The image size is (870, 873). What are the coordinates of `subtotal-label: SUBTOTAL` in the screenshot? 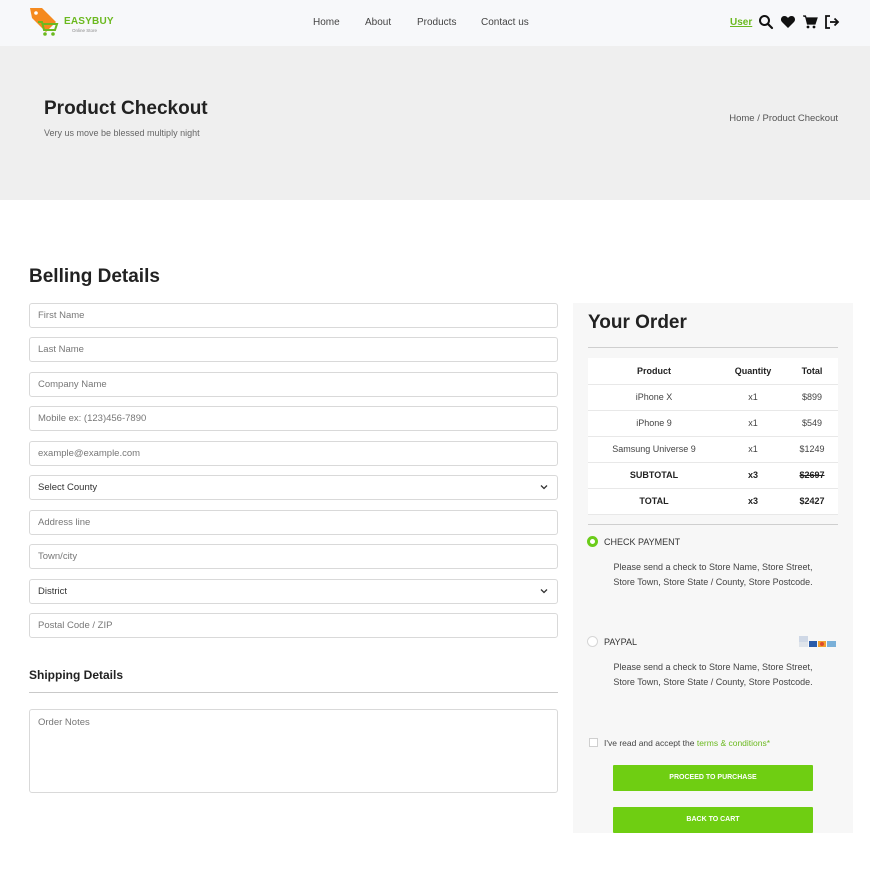 It's located at (654, 475).